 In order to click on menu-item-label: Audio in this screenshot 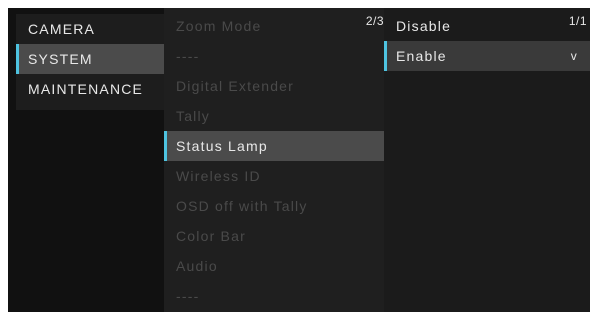, I will do `click(197, 266)`.